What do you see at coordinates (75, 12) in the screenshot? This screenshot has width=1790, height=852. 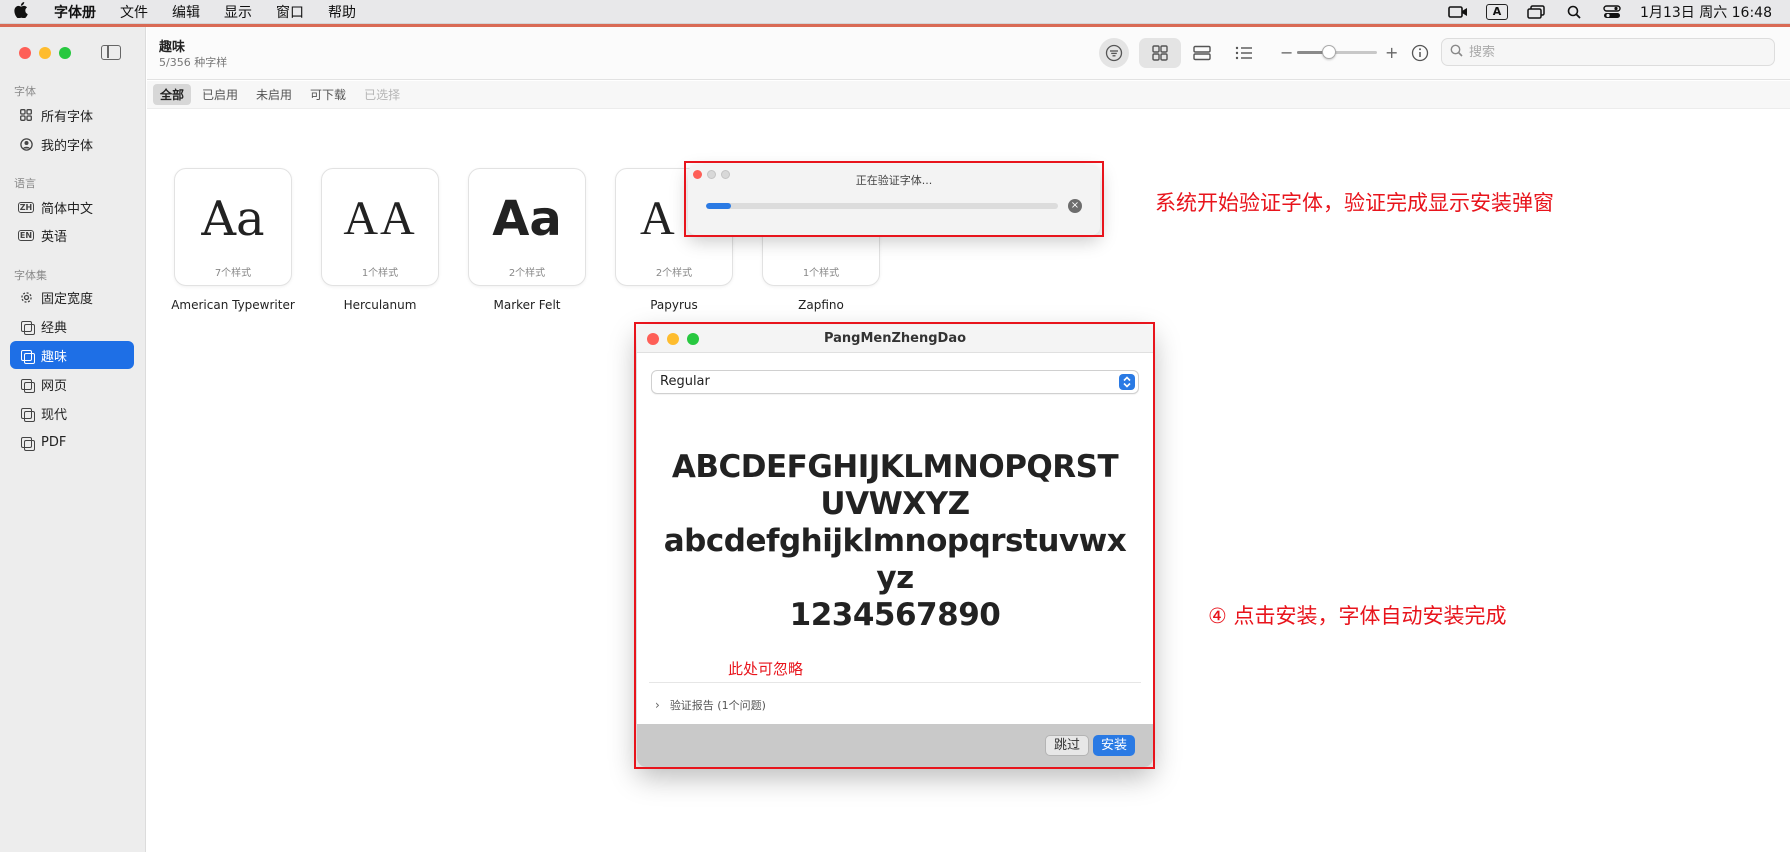 I see `menu-app-name: 字体册` at bounding box center [75, 12].